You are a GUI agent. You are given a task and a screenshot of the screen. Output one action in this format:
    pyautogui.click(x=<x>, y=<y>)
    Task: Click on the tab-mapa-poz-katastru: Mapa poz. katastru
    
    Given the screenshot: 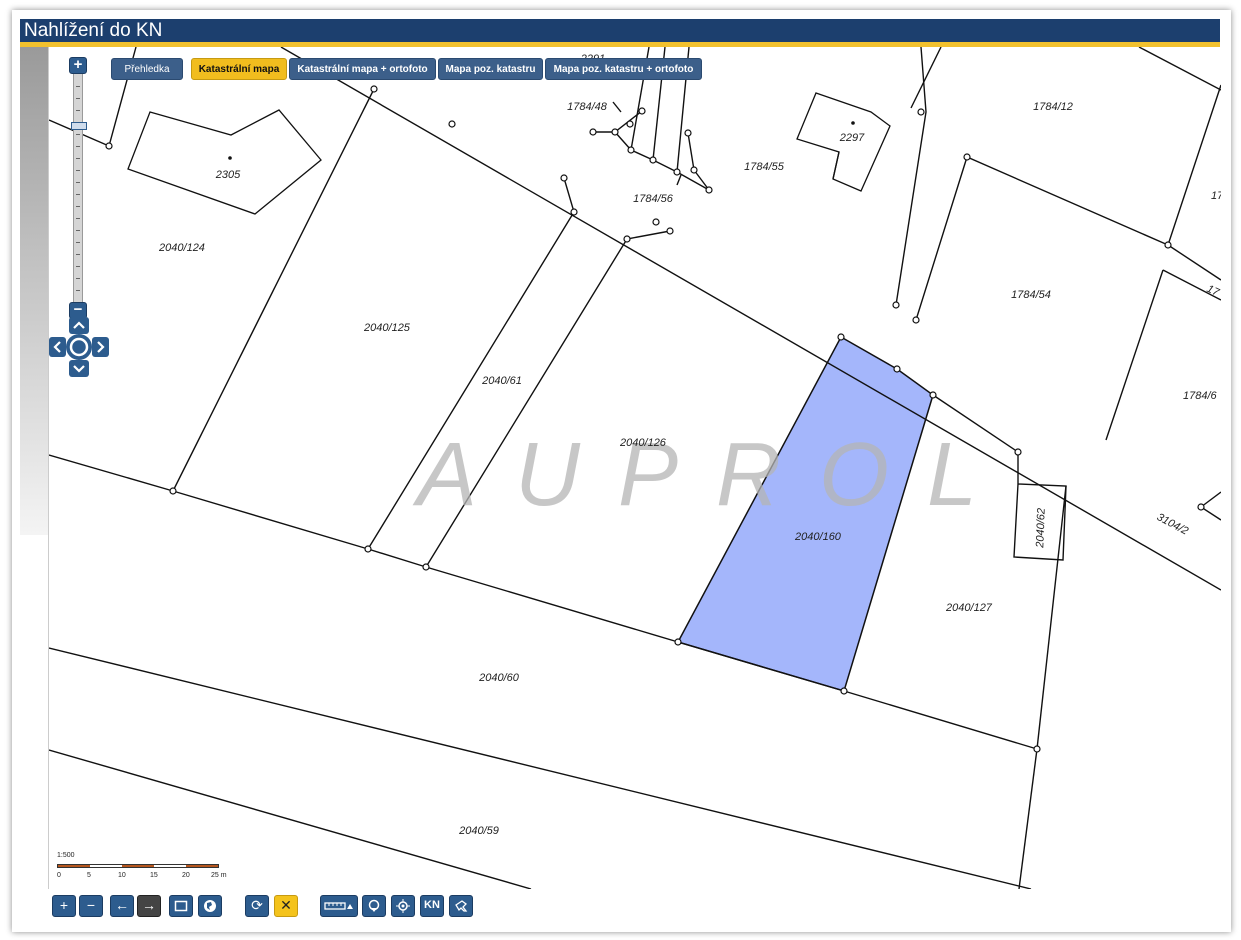 What is the action you would take?
    pyautogui.click(x=490, y=69)
    